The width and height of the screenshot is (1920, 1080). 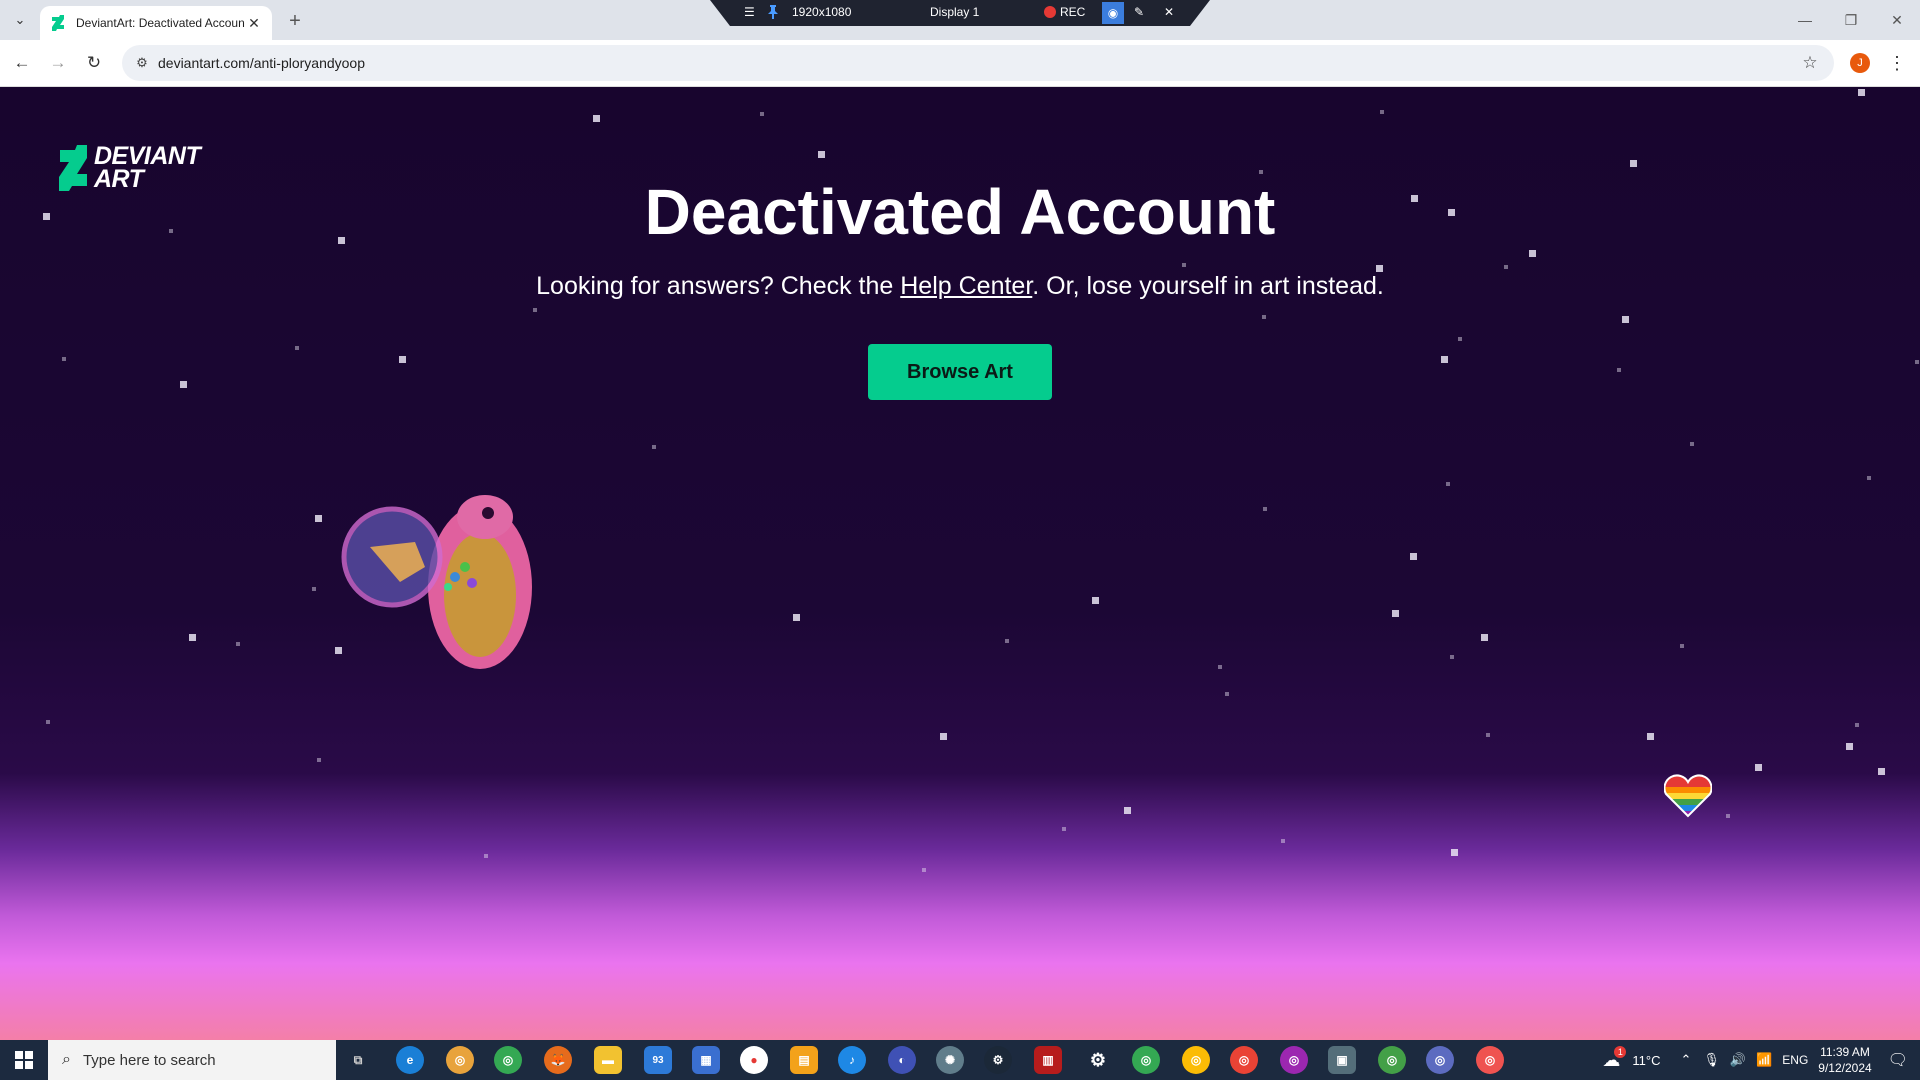 What do you see at coordinates (1805, 20) in the screenshot?
I see `minimize-icon: —` at bounding box center [1805, 20].